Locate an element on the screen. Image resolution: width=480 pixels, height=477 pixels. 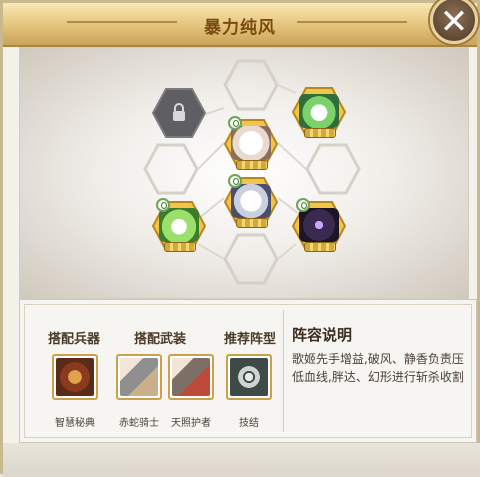
formation-item is located at coordinates (249, 377).